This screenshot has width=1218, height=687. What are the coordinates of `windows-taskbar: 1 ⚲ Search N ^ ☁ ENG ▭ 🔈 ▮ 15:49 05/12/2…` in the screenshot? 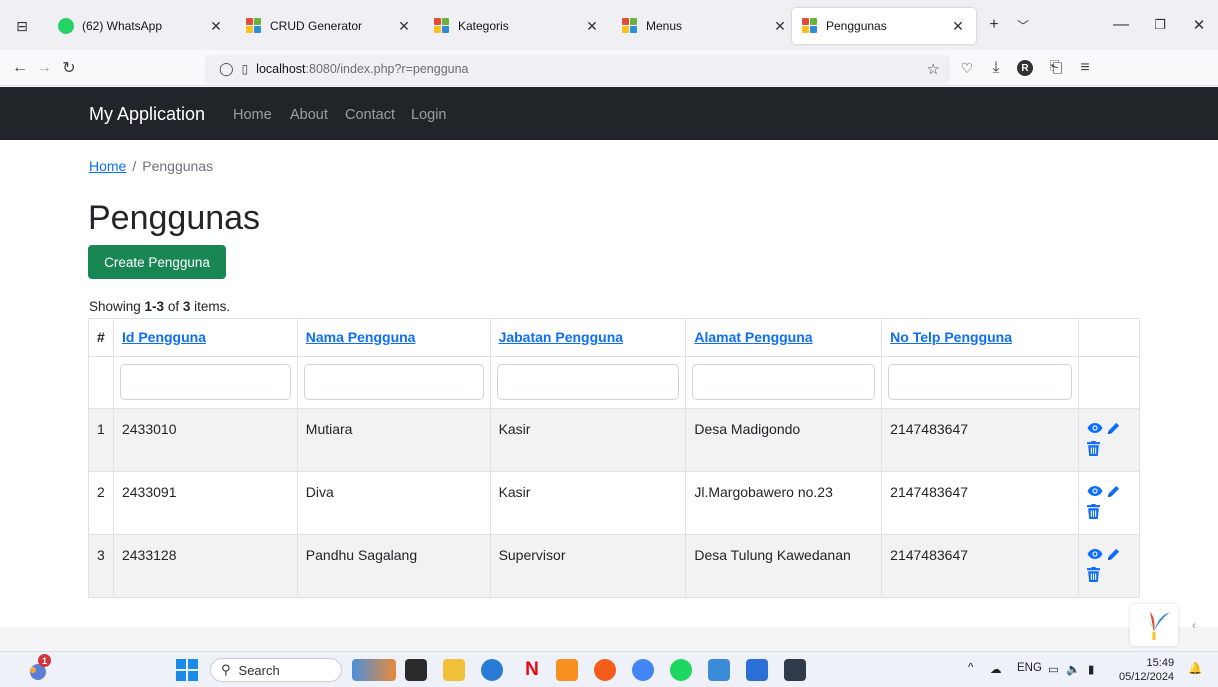 It's located at (609, 669).